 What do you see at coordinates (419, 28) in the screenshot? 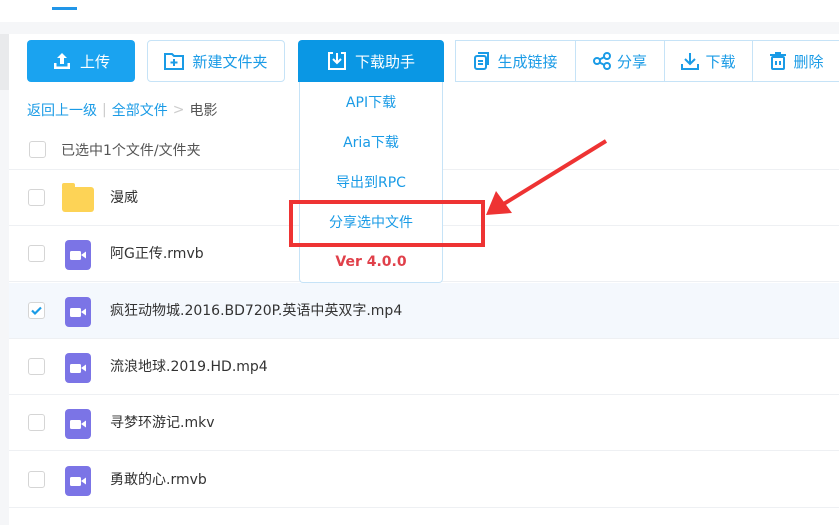
I see `divider` at bounding box center [419, 28].